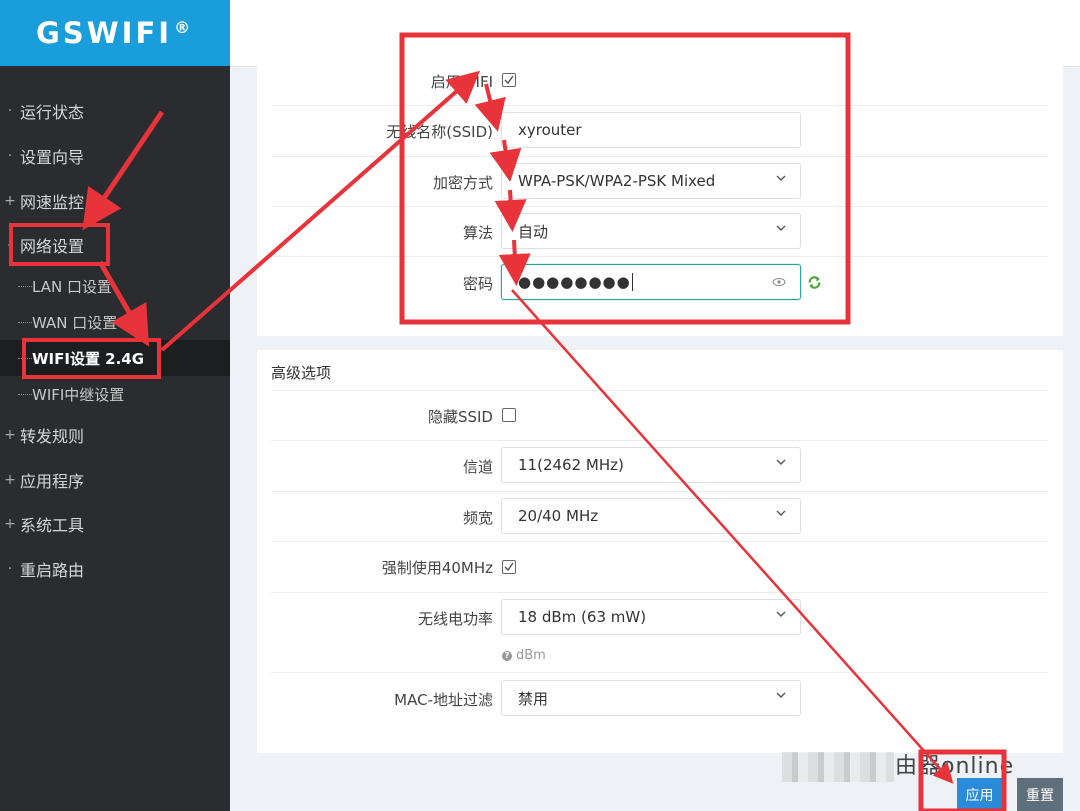 This screenshot has height=811, width=1080. What do you see at coordinates (461, 82) in the screenshot?
I see `enable-wifi-label: 启用WIFI` at bounding box center [461, 82].